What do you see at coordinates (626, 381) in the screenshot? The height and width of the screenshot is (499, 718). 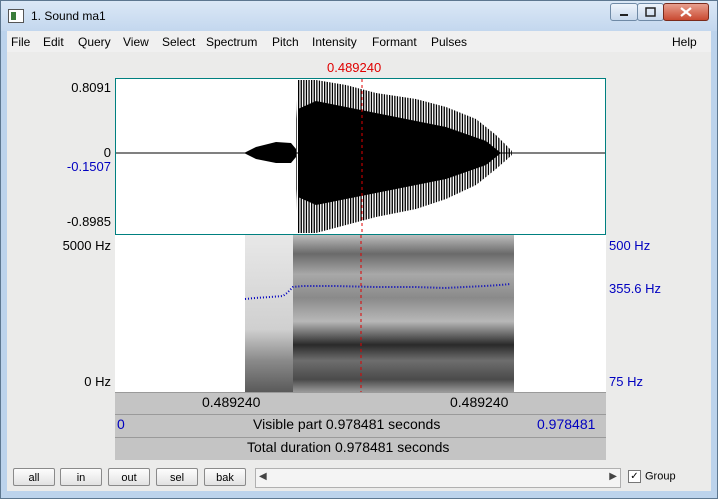 I see `pitch-bottom-label: 75 Hz` at bounding box center [626, 381].